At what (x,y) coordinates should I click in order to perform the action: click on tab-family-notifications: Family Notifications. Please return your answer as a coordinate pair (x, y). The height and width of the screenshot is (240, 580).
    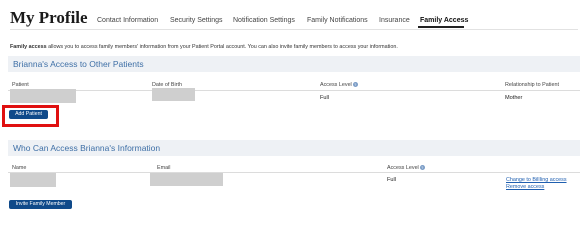
    Looking at the image, I should click on (337, 20).